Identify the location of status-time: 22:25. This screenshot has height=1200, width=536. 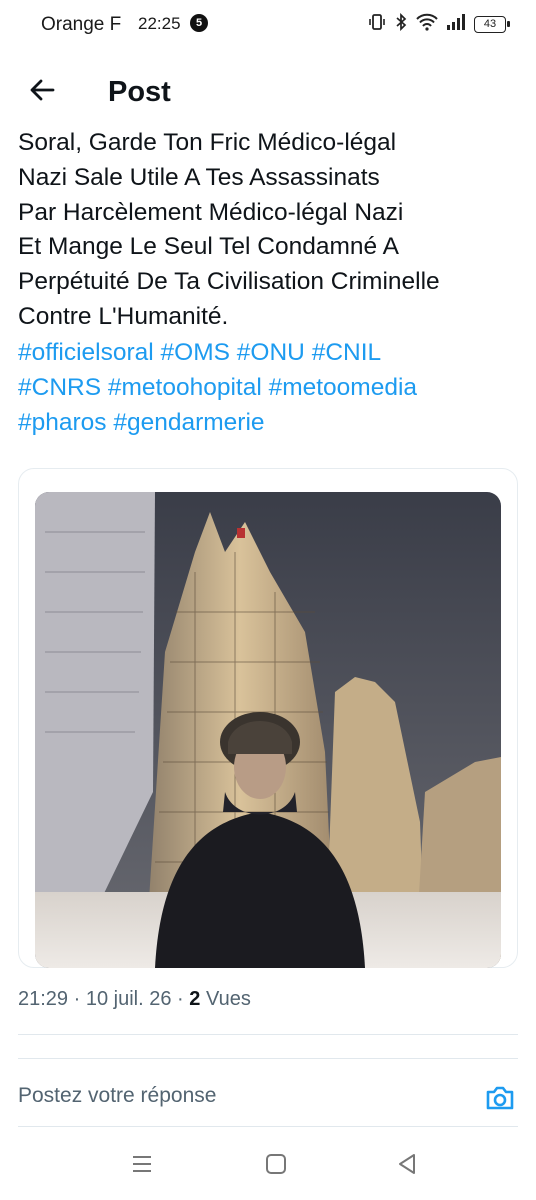
(159, 23).